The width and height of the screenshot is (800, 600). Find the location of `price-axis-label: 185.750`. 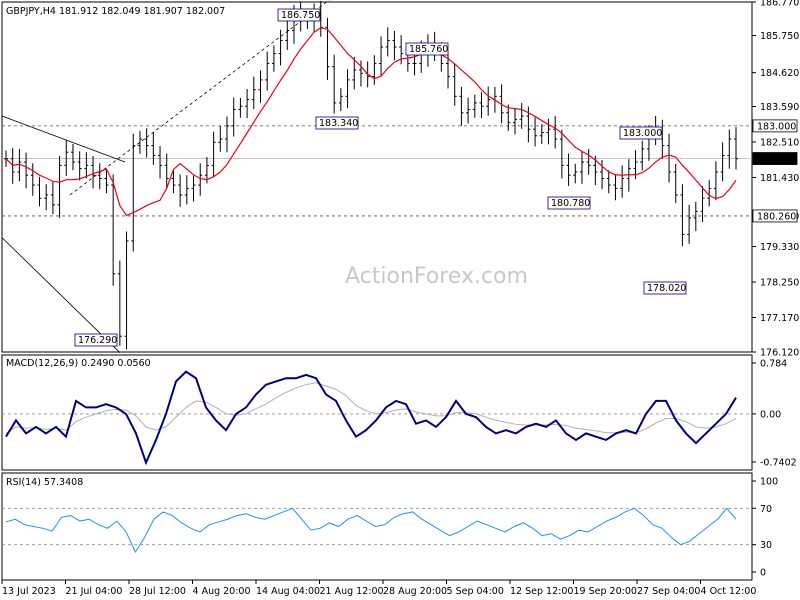

price-axis-label: 185.750 is located at coordinates (779, 36).